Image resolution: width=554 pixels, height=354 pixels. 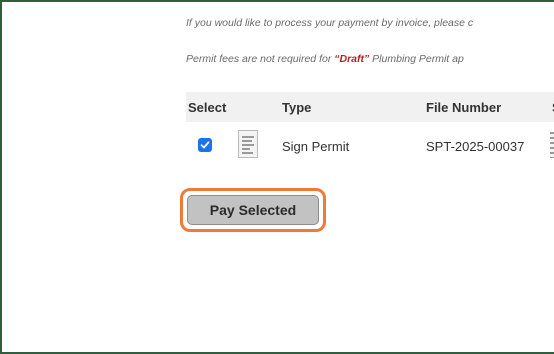 I want to click on fees-note-prefix: Permit fees are not required for, so click(x=260, y=59).